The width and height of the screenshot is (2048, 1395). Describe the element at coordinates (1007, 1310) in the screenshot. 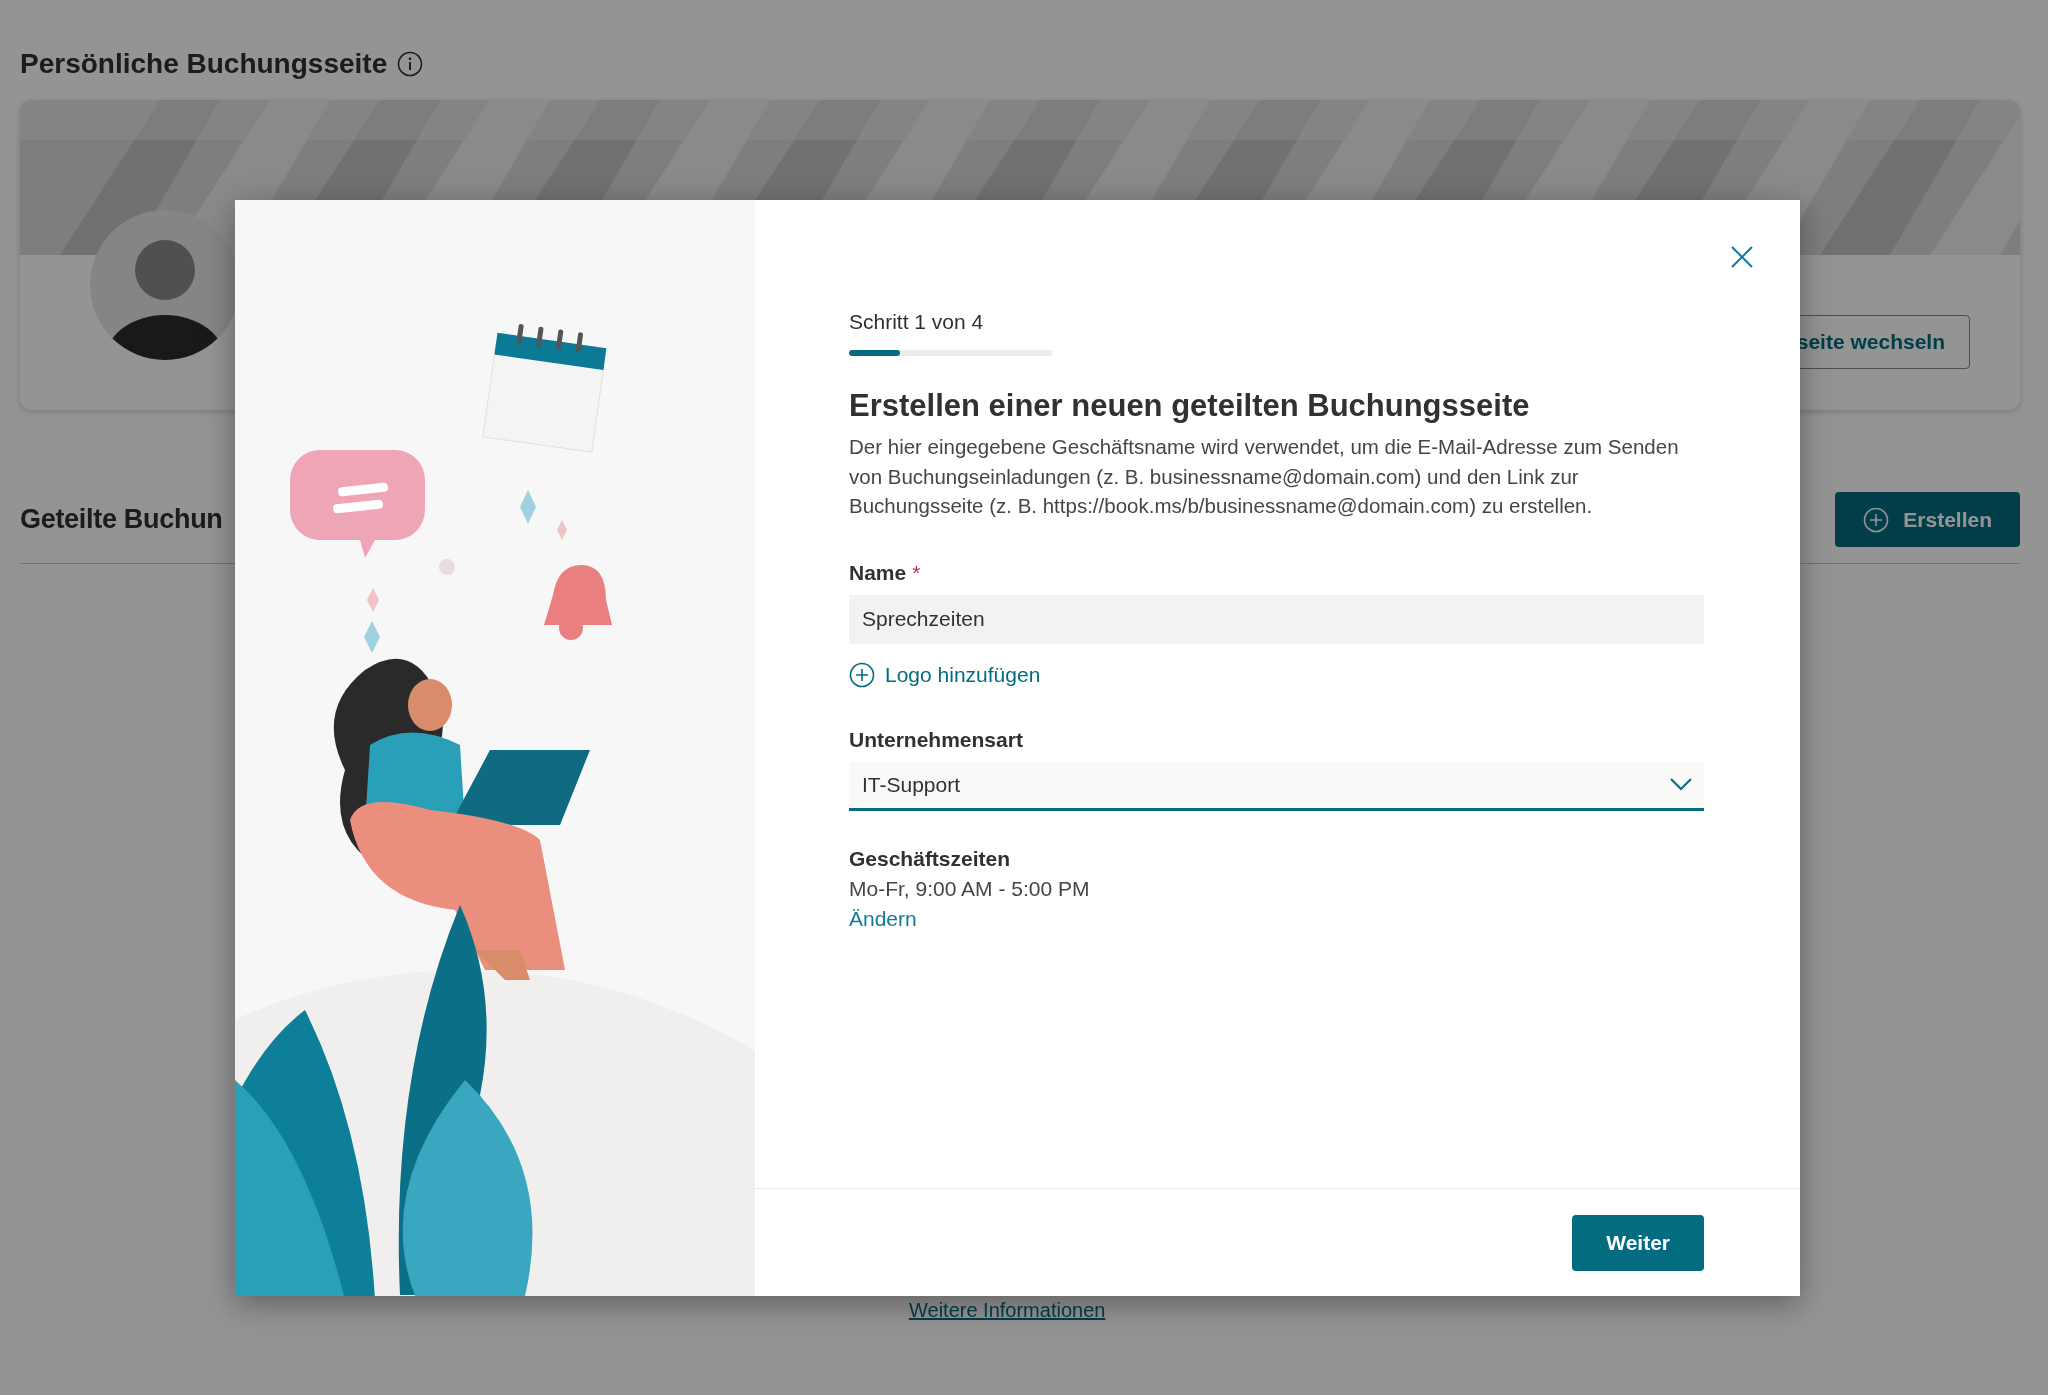

I see `more-info-link: Weitere Informationen` at that location.